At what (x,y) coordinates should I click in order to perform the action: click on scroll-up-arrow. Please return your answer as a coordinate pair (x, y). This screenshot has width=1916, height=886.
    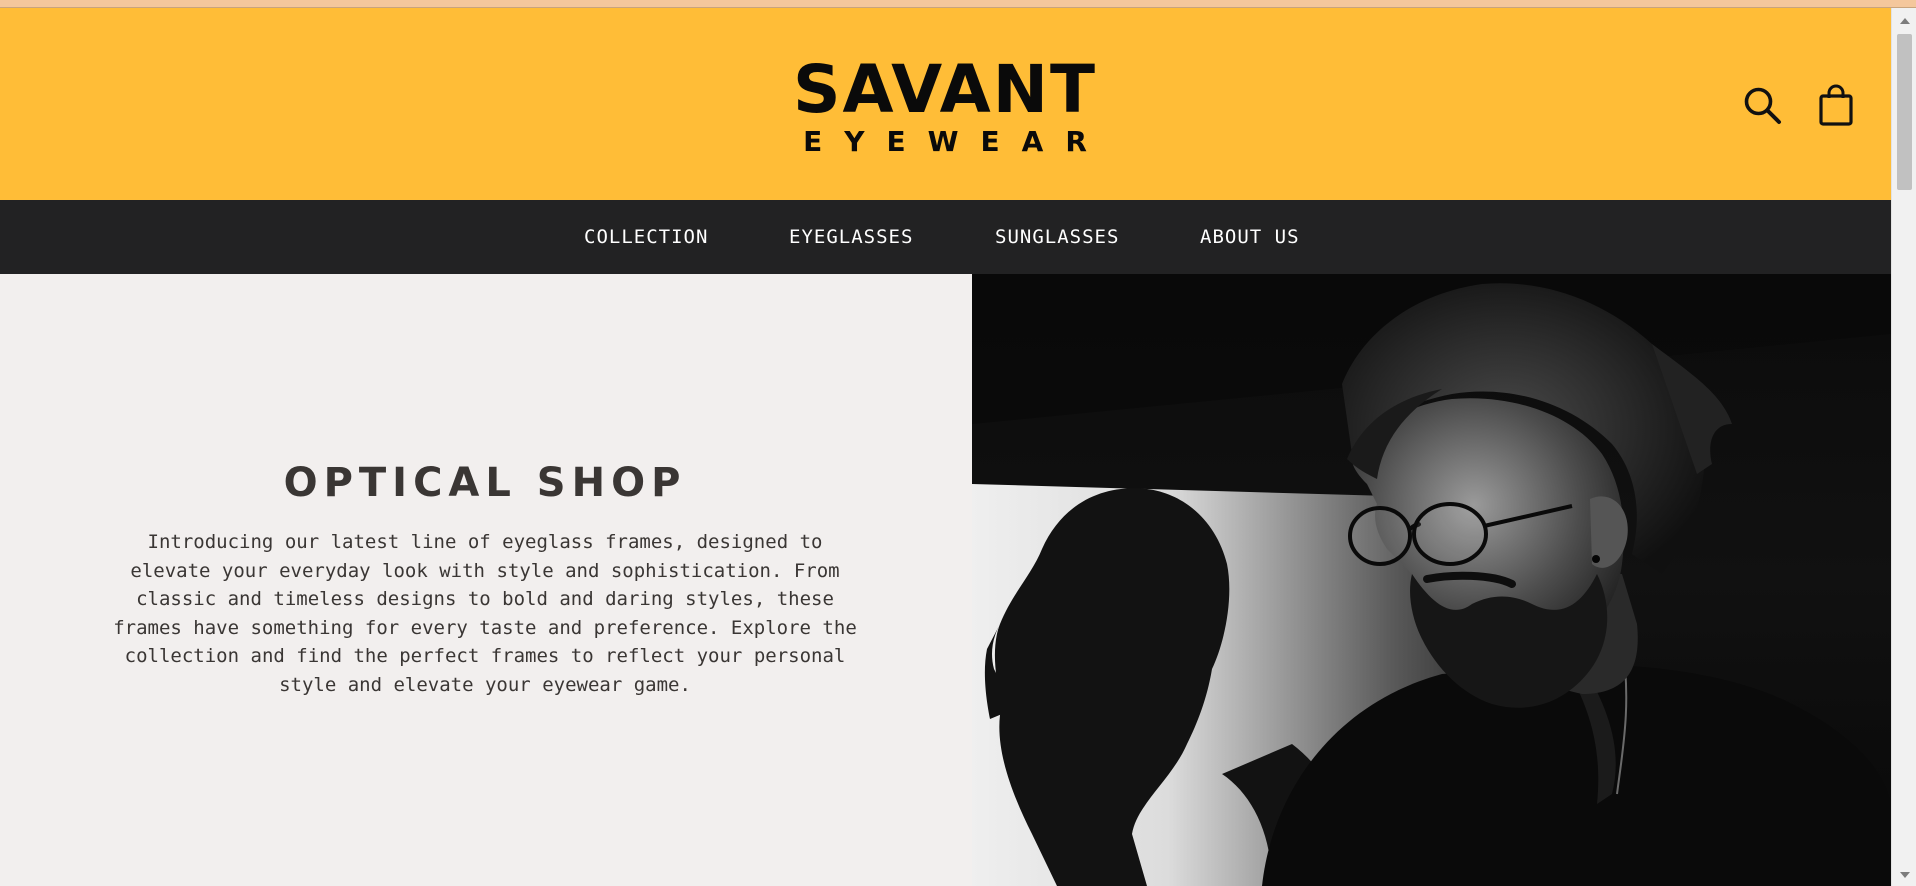
    Looking at the image, I should click on (1904, 21).